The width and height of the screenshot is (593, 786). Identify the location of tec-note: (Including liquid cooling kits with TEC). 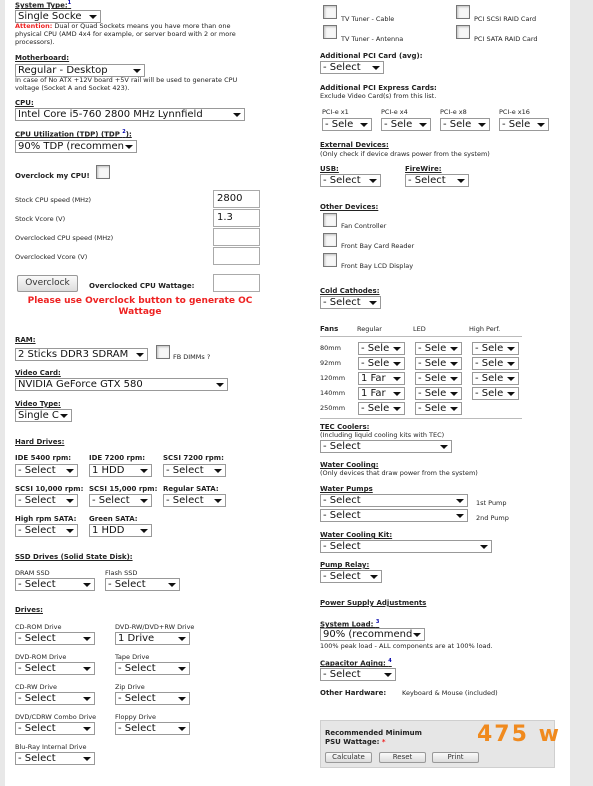
(382, 435).